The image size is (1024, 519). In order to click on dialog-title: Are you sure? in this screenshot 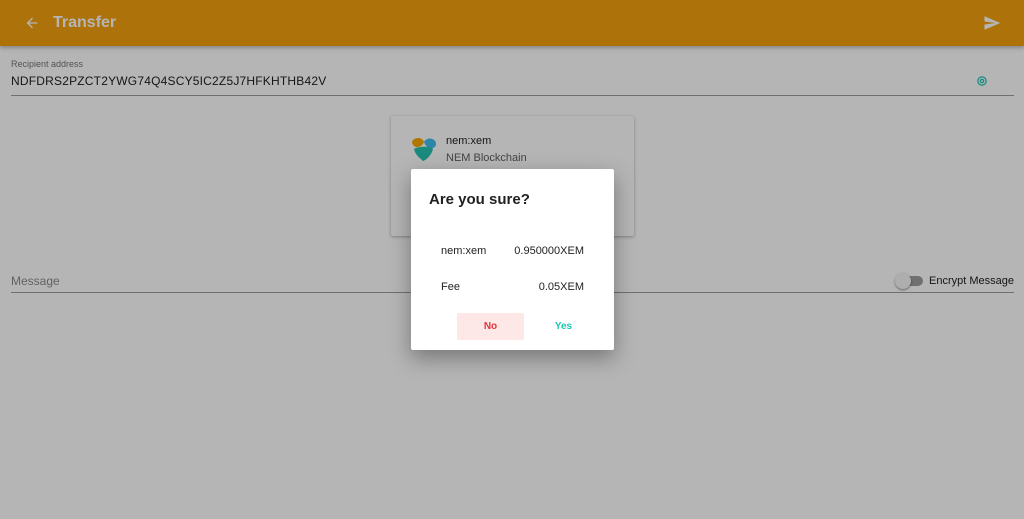, I will do `click(479, 199)`.